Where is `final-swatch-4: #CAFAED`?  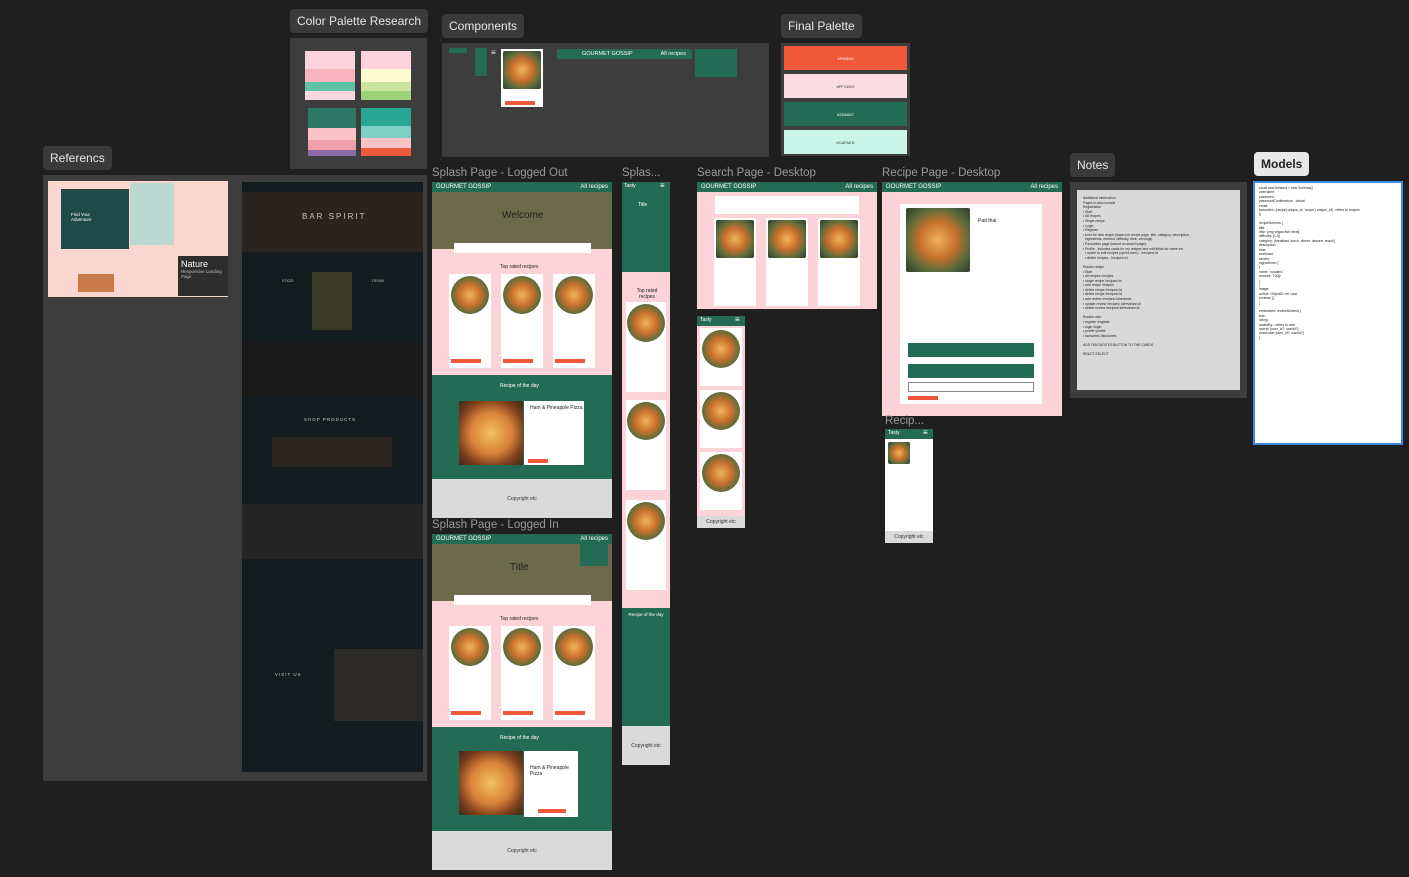
final-swatch-4: #CAFAED is located at coordinates (845, 142).